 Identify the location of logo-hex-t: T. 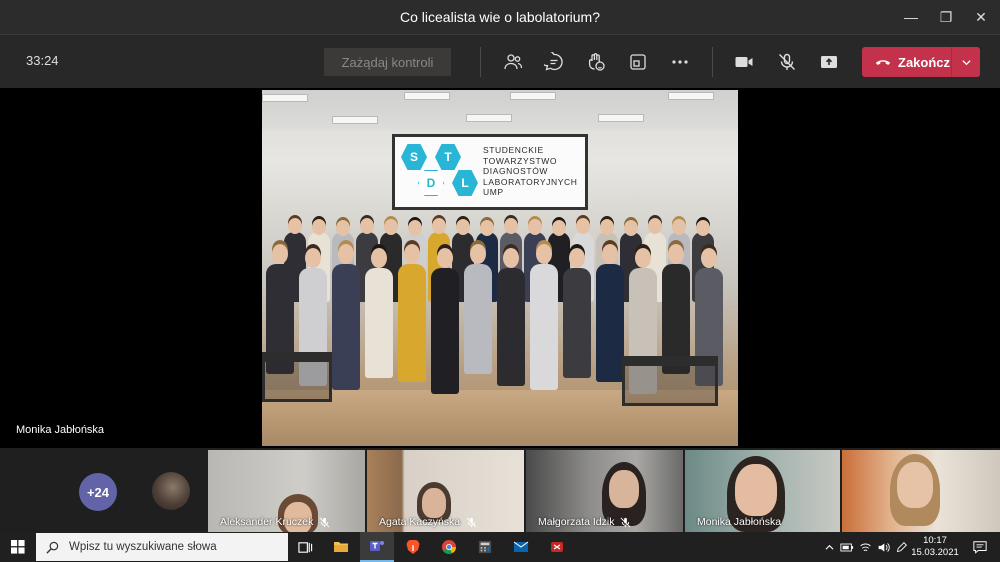
(448, 157).